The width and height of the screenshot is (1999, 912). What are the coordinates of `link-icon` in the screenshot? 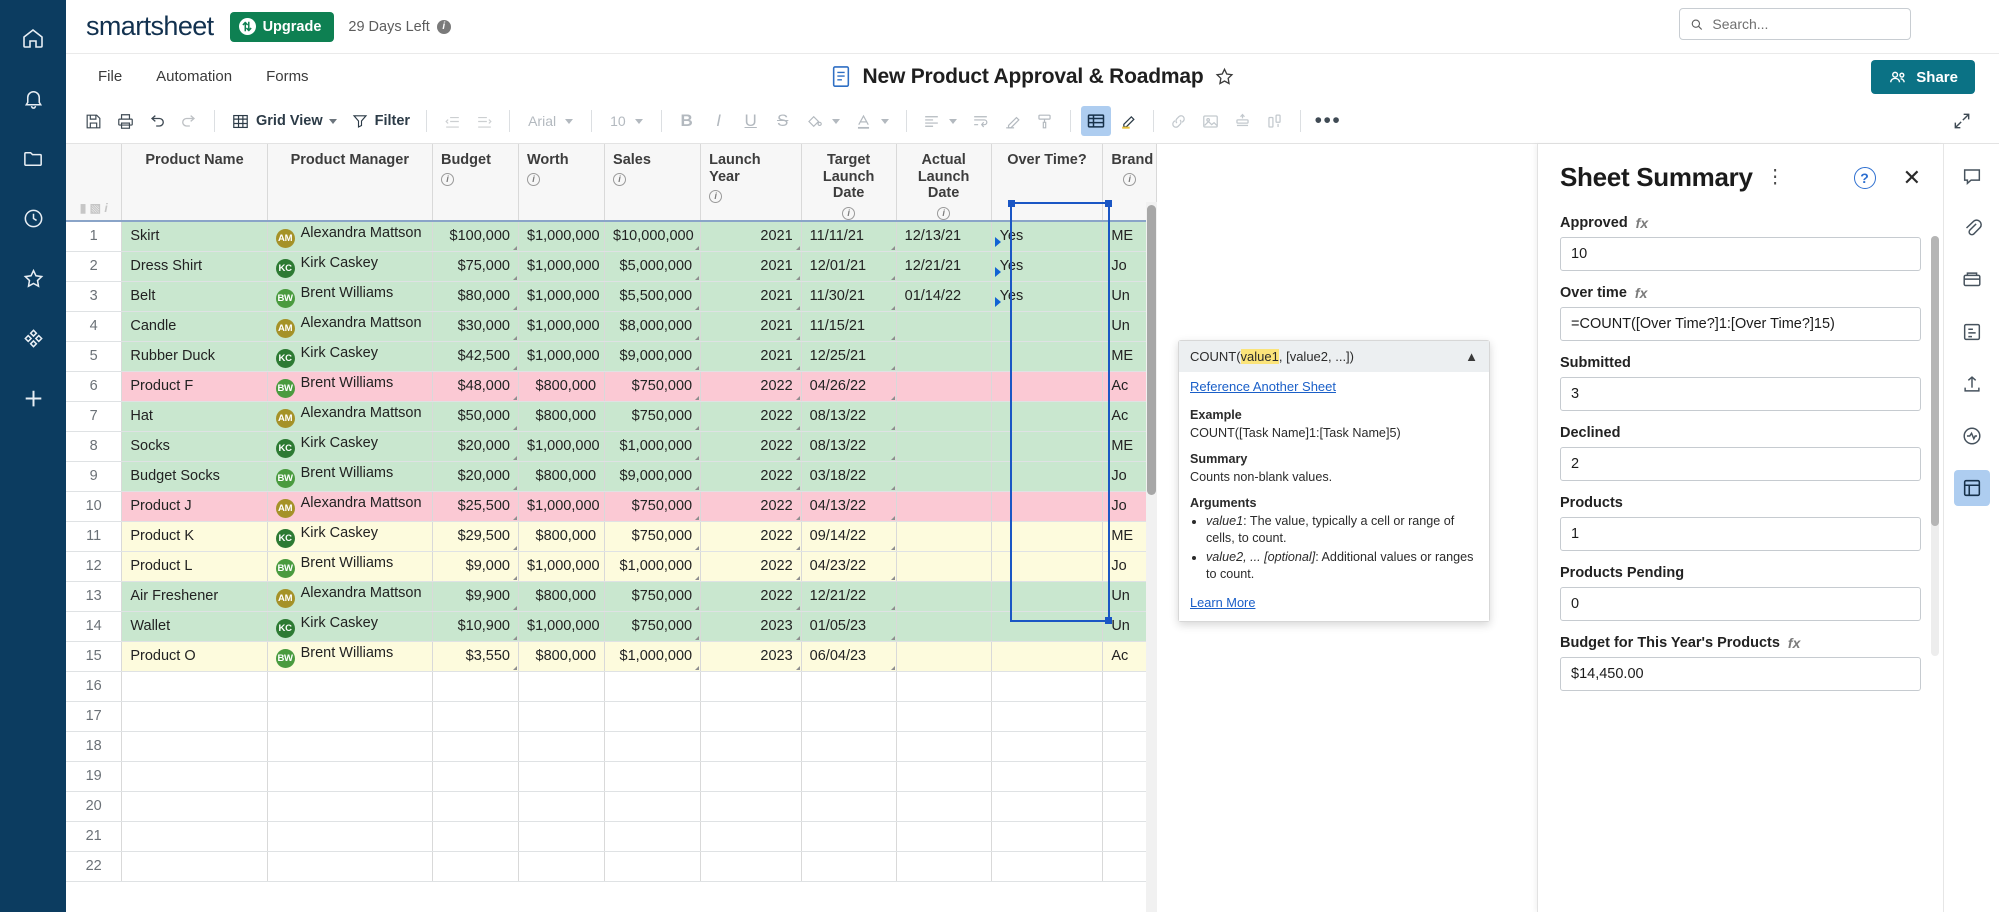 It's located at (1179, 121).